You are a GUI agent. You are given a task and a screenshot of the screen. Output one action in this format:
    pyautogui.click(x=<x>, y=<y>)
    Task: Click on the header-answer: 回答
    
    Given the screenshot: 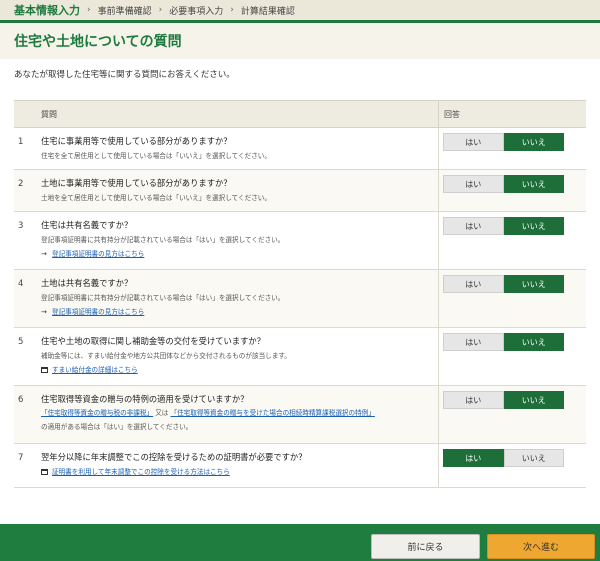 What is the action you would take?
    pyautogui.click(x=512, y=114)
    